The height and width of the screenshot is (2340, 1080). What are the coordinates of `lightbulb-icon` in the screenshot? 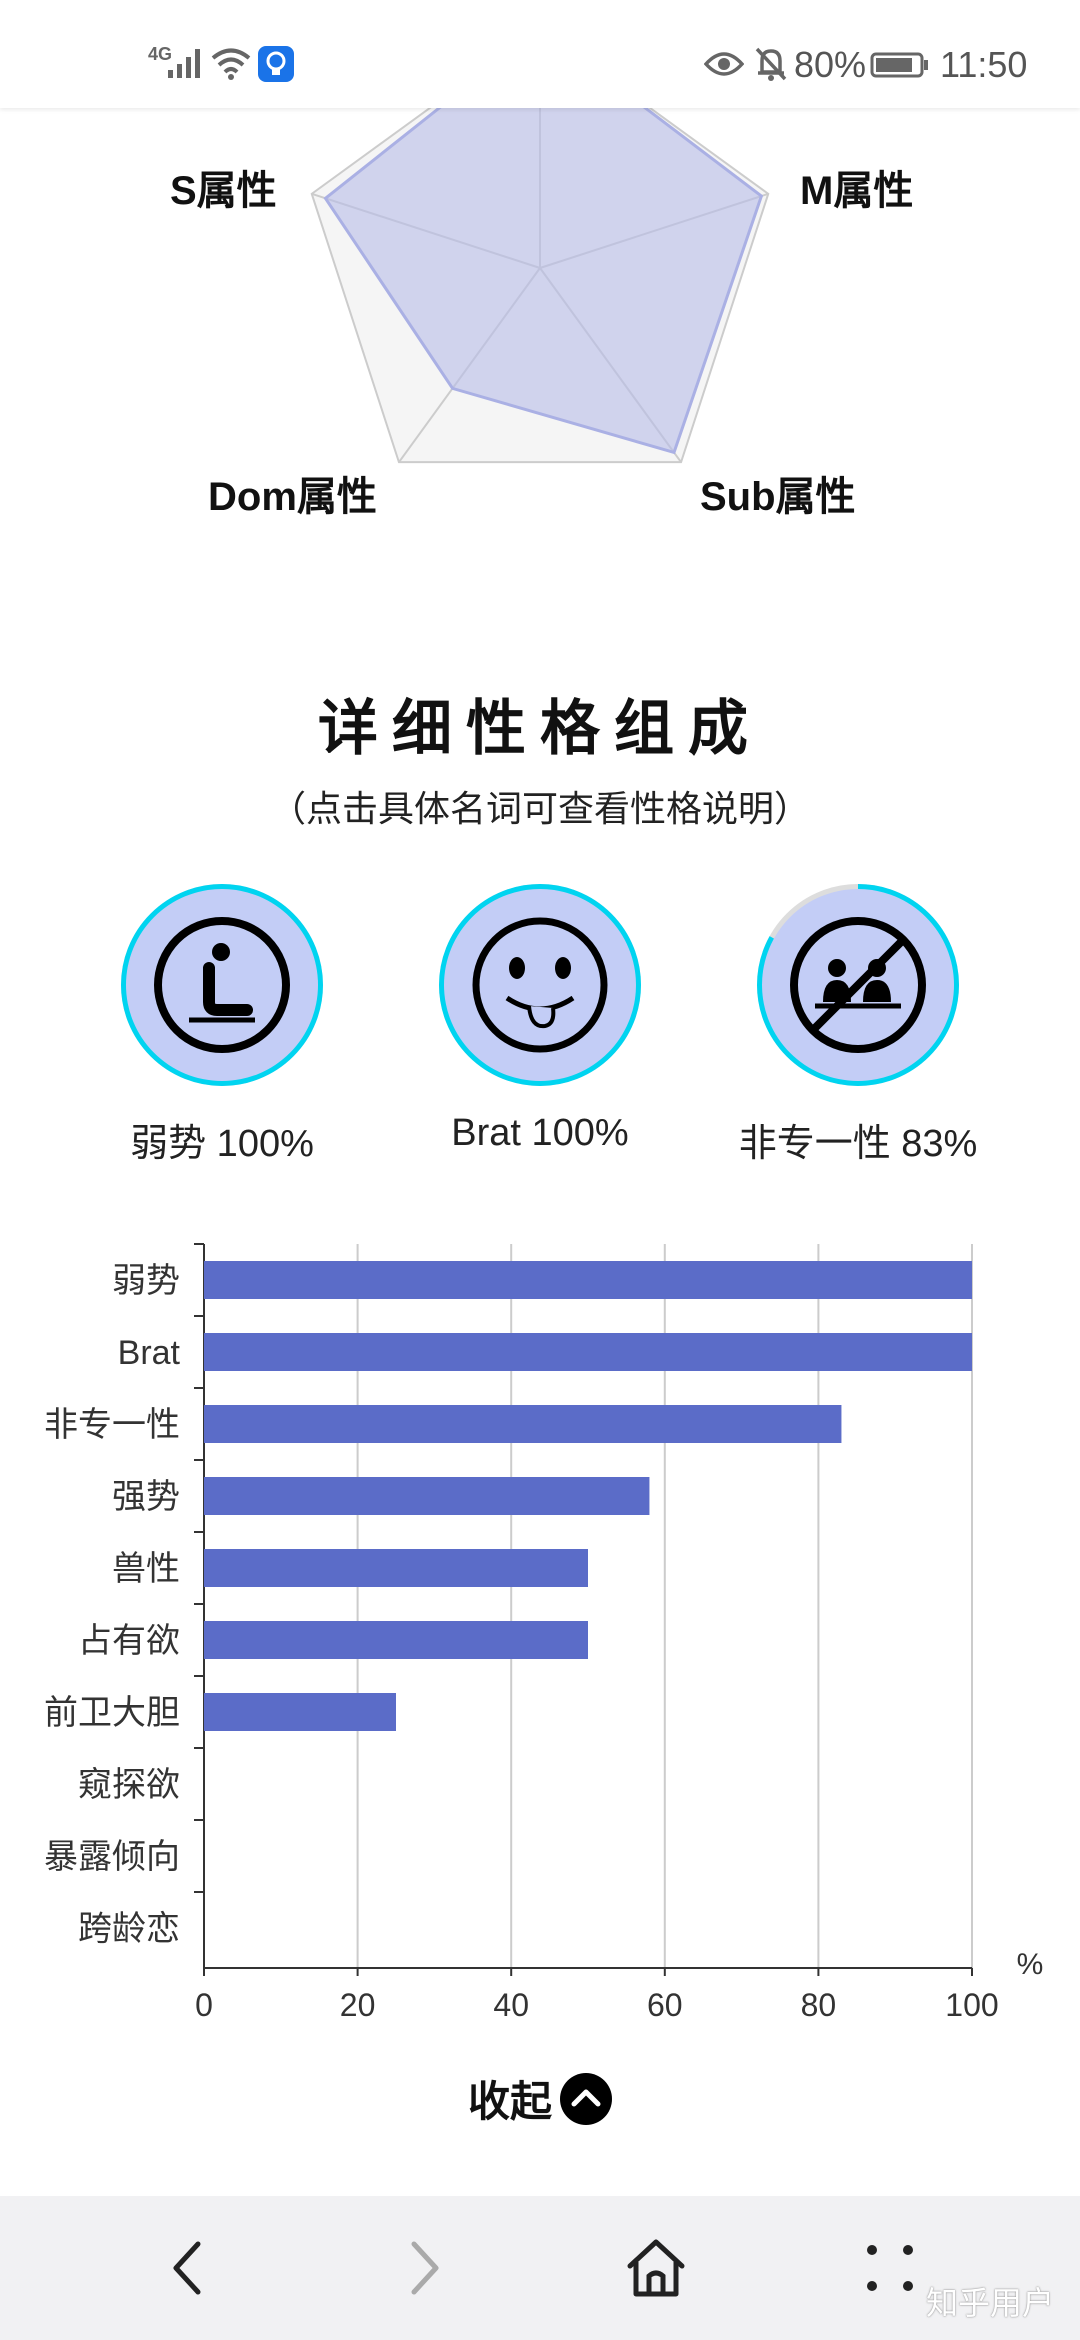 It's located at (276, 64).